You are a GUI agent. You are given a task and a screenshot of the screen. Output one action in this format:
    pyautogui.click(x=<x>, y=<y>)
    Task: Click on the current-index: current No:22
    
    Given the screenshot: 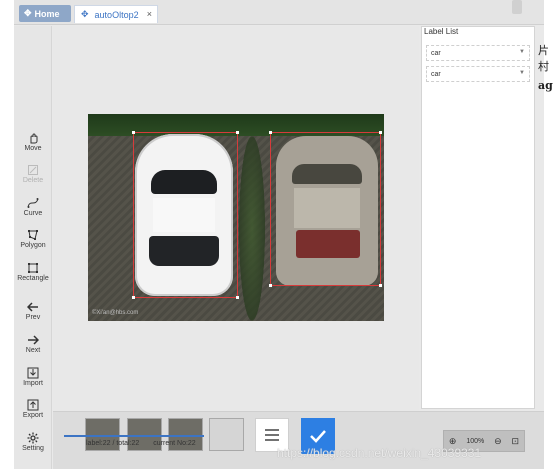 What is the action you would take?
    pyautogui.click(x=174, y=443)
    